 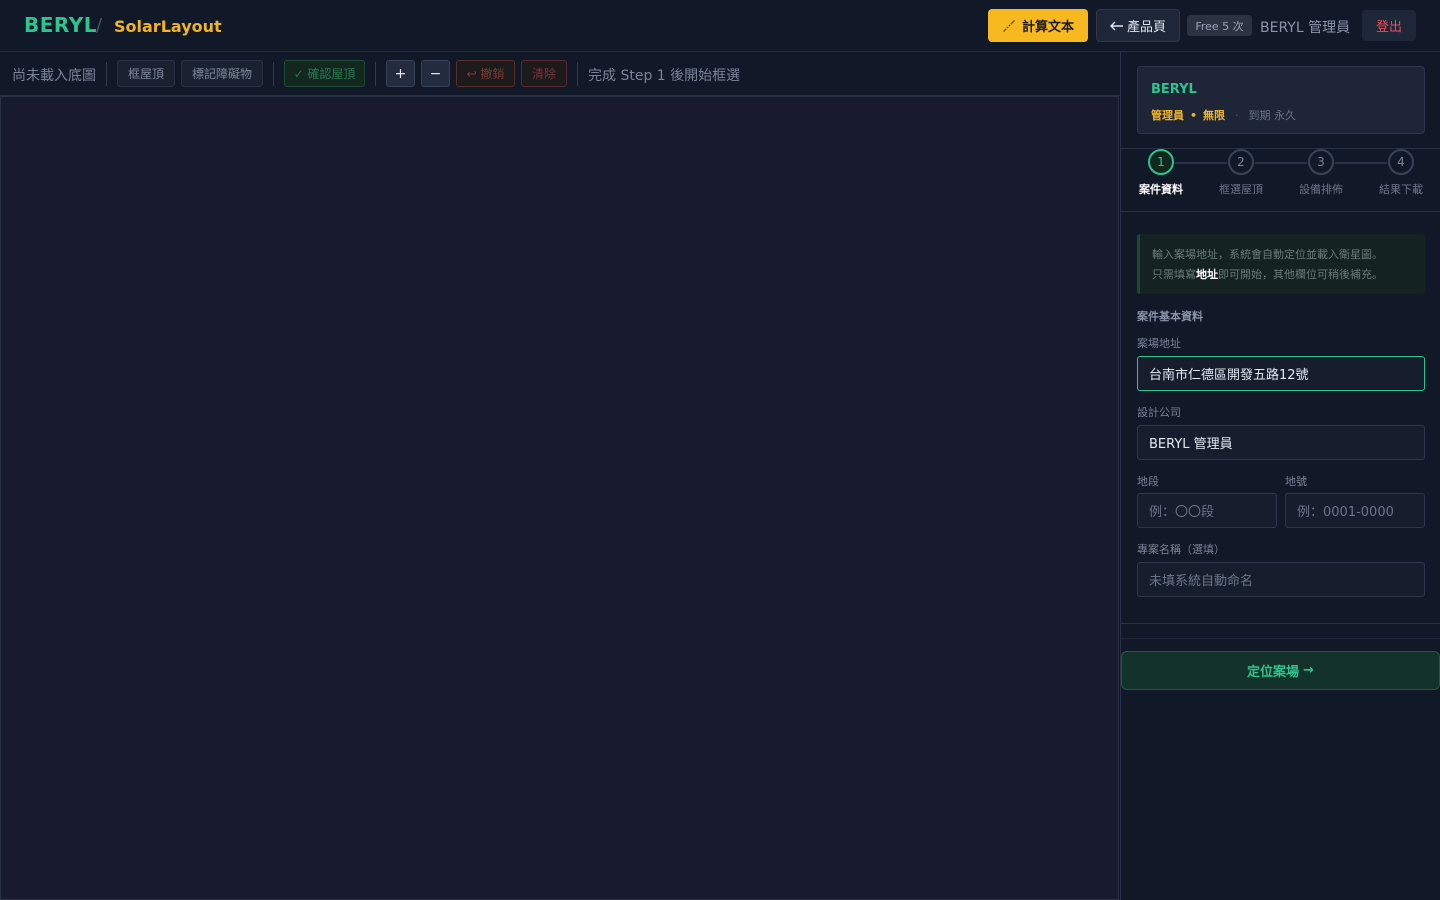 What do you see at coordinates (1219, 25) in the screenshot?
I see `free-quota-badge: Free 5 次` at bounding box center [1219, 25].